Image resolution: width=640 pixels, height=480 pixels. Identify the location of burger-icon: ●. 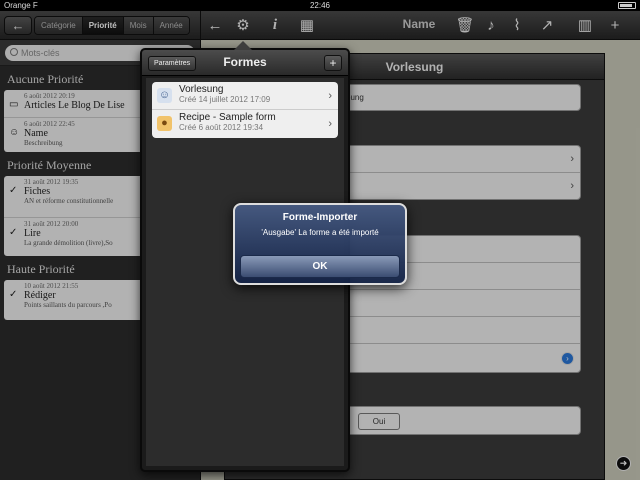
(164, 123).